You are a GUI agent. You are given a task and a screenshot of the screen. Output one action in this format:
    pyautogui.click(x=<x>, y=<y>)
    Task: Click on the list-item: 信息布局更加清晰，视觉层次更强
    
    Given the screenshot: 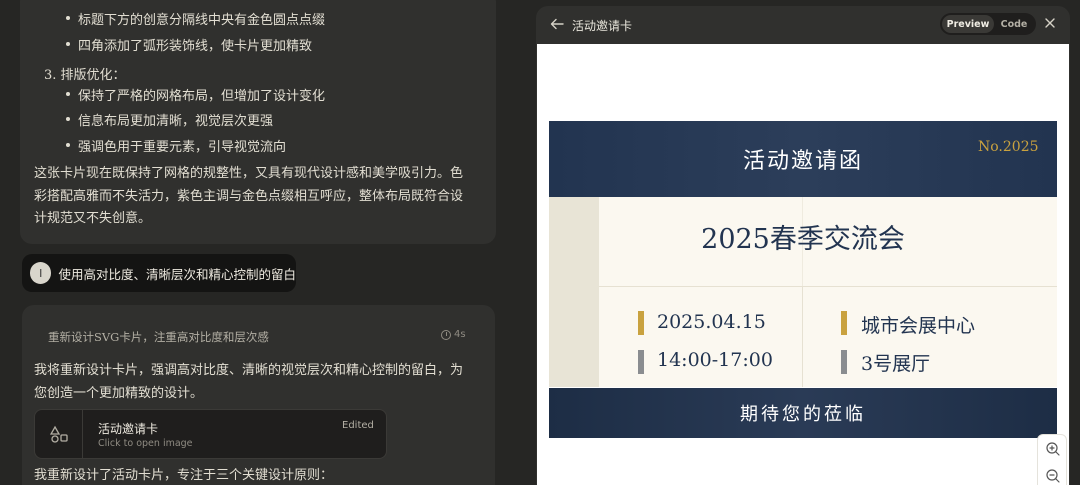 What is the action you would take?
    pyautogui.click(x=169, y=119)
    